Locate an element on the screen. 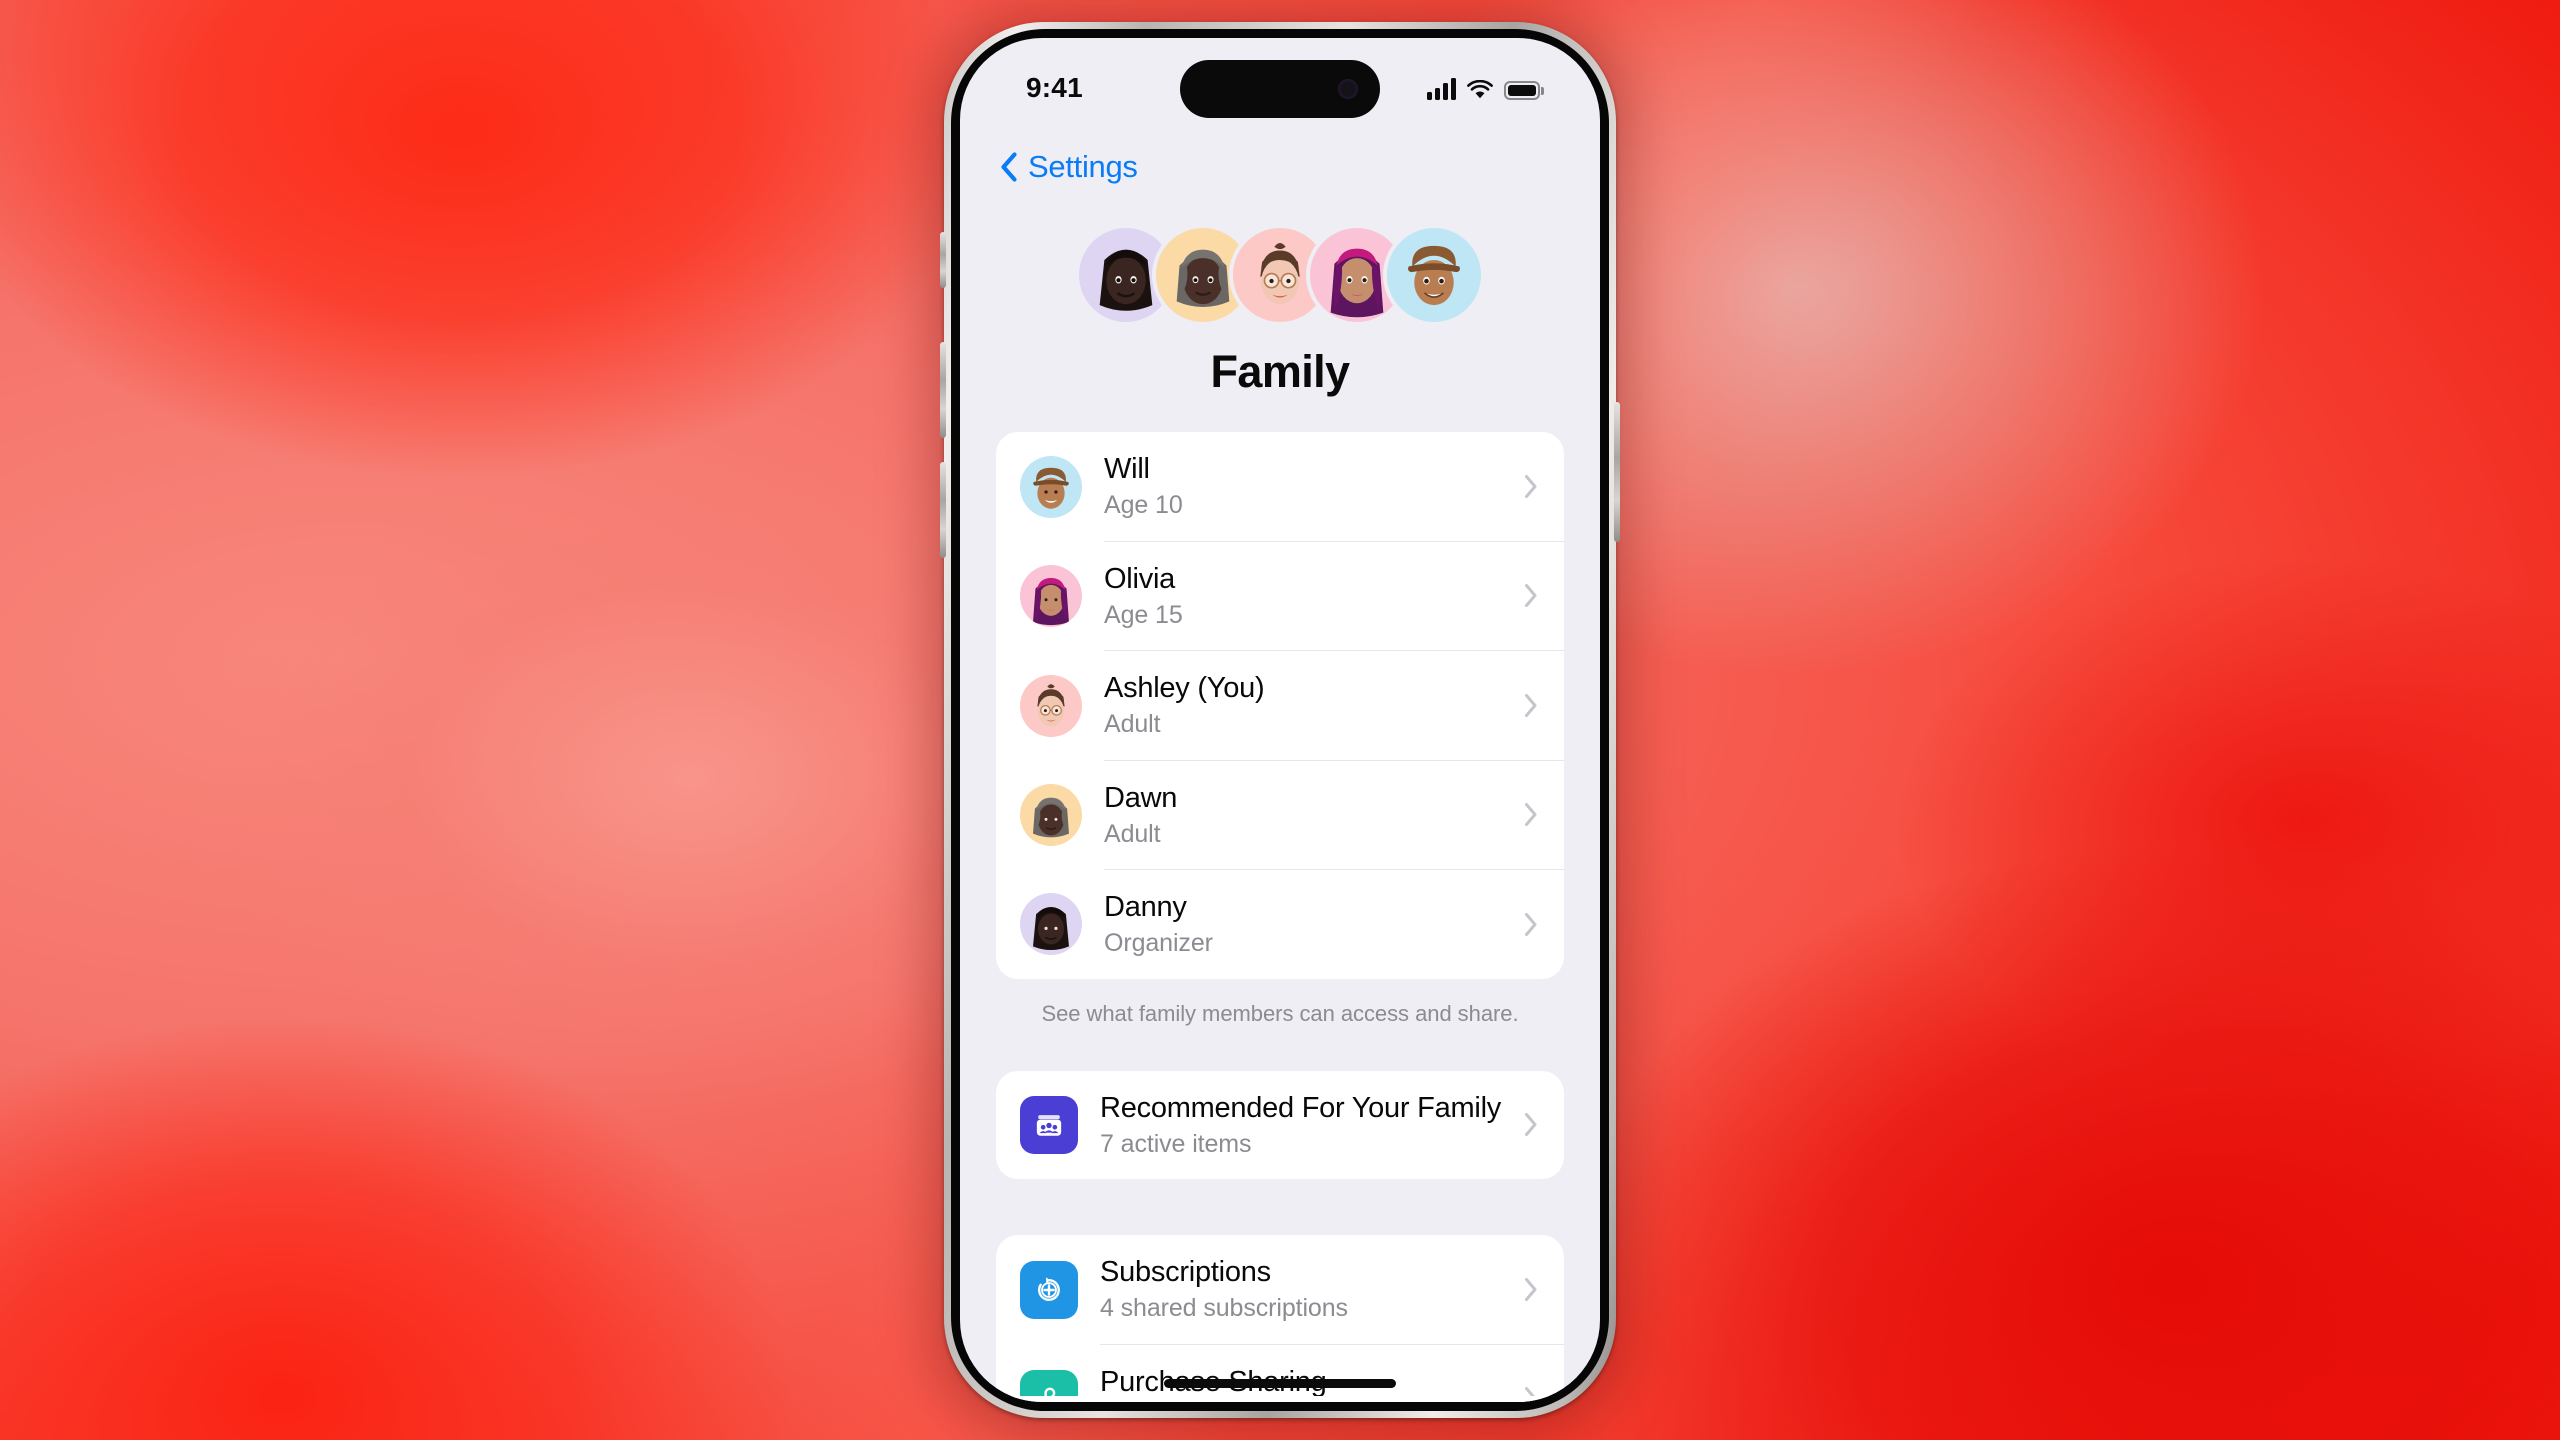 The width and height of the screenshot is (2560, 1440). row-content: Will Age 10 is located at coordinates (1334, 487).